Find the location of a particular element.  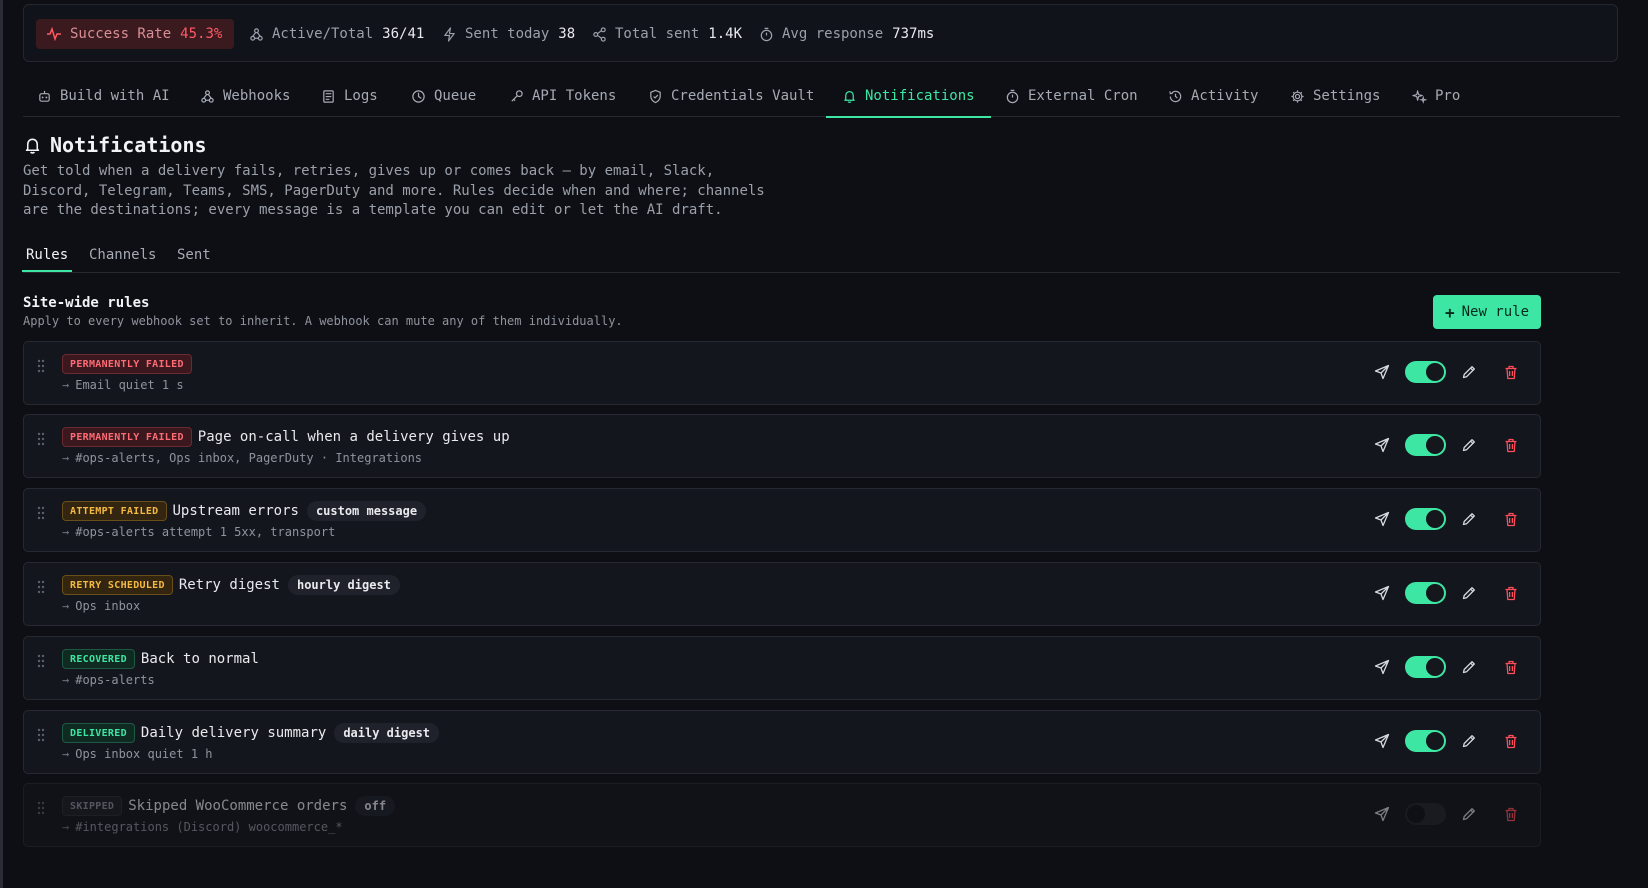

event-badge: PERMANENTLY FAILED is located at coordinates (127, 437).